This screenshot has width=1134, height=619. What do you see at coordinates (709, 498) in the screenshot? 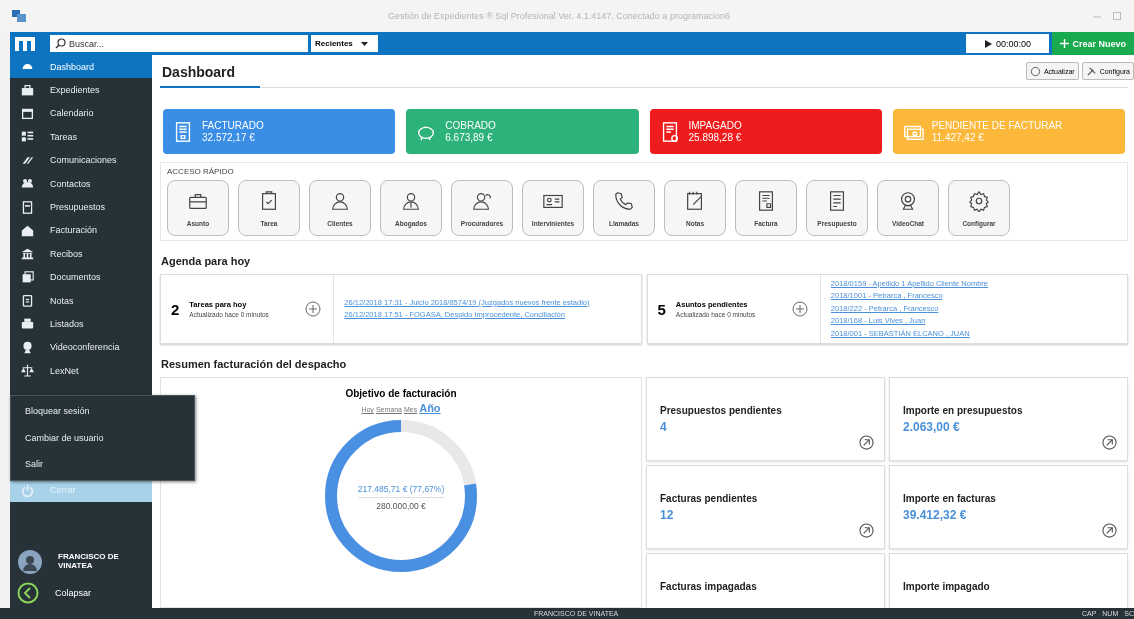
I see `tile-label: Facturas pendientes` at bounding box center [709, 498].